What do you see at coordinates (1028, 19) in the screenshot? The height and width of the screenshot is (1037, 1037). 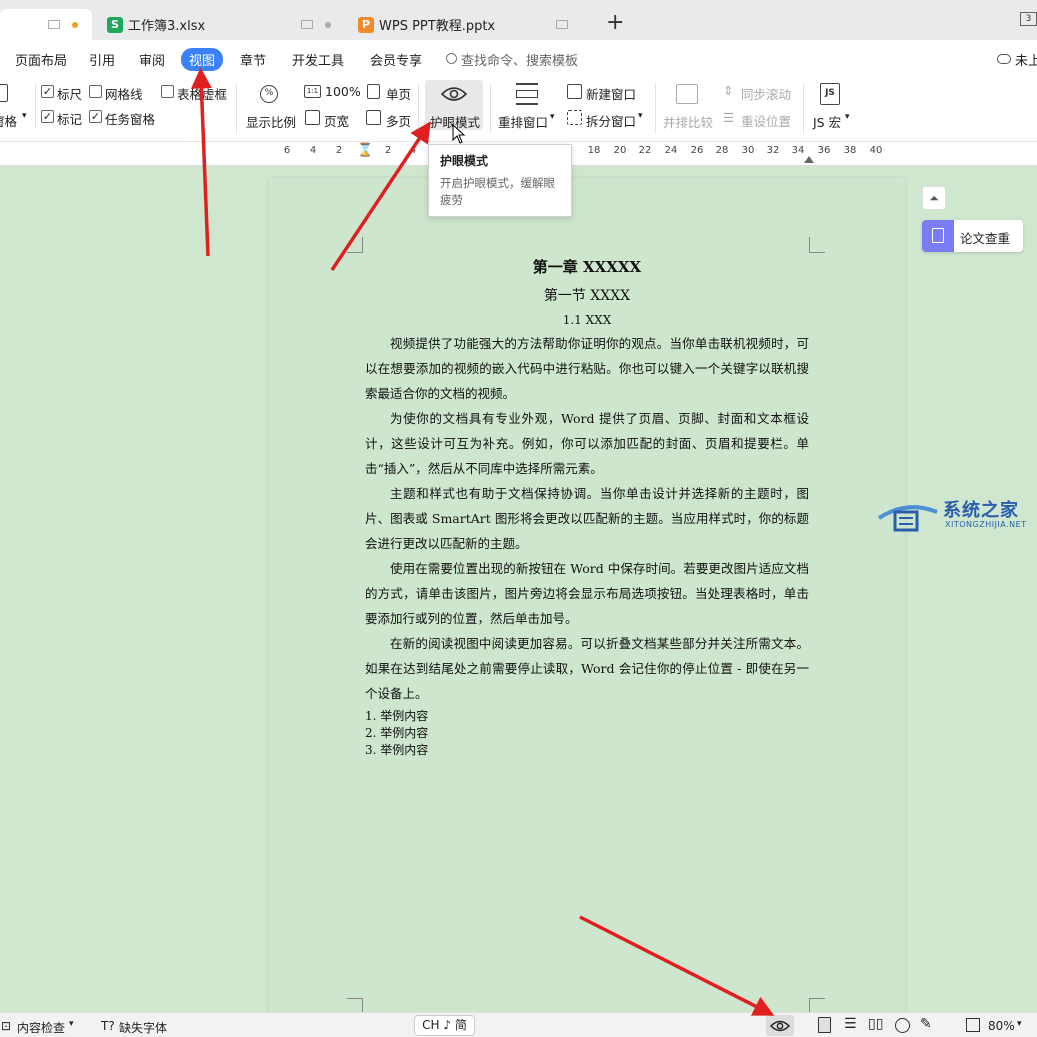 I see `window-count-badge: 3` at bounding box center [1028, 19].